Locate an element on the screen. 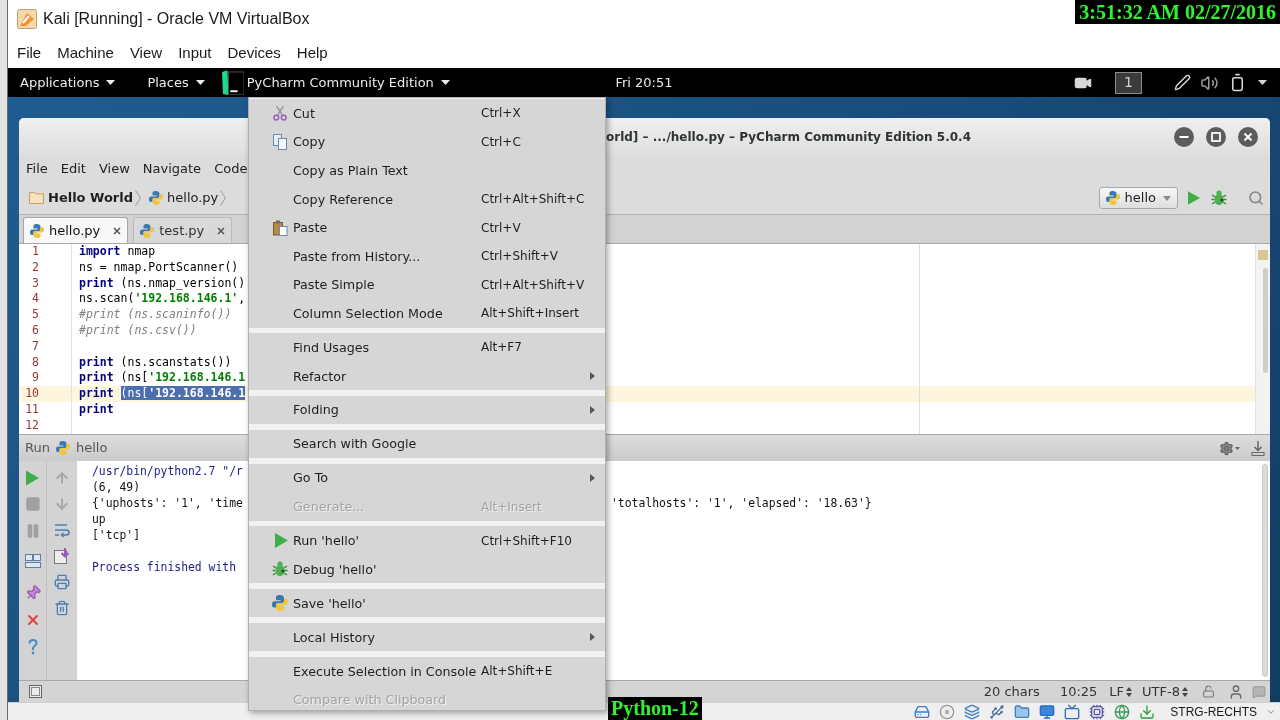 The width and height of the screenshot is (1280, 720). menu-item: Refactor is located at coordinates (427, 376).